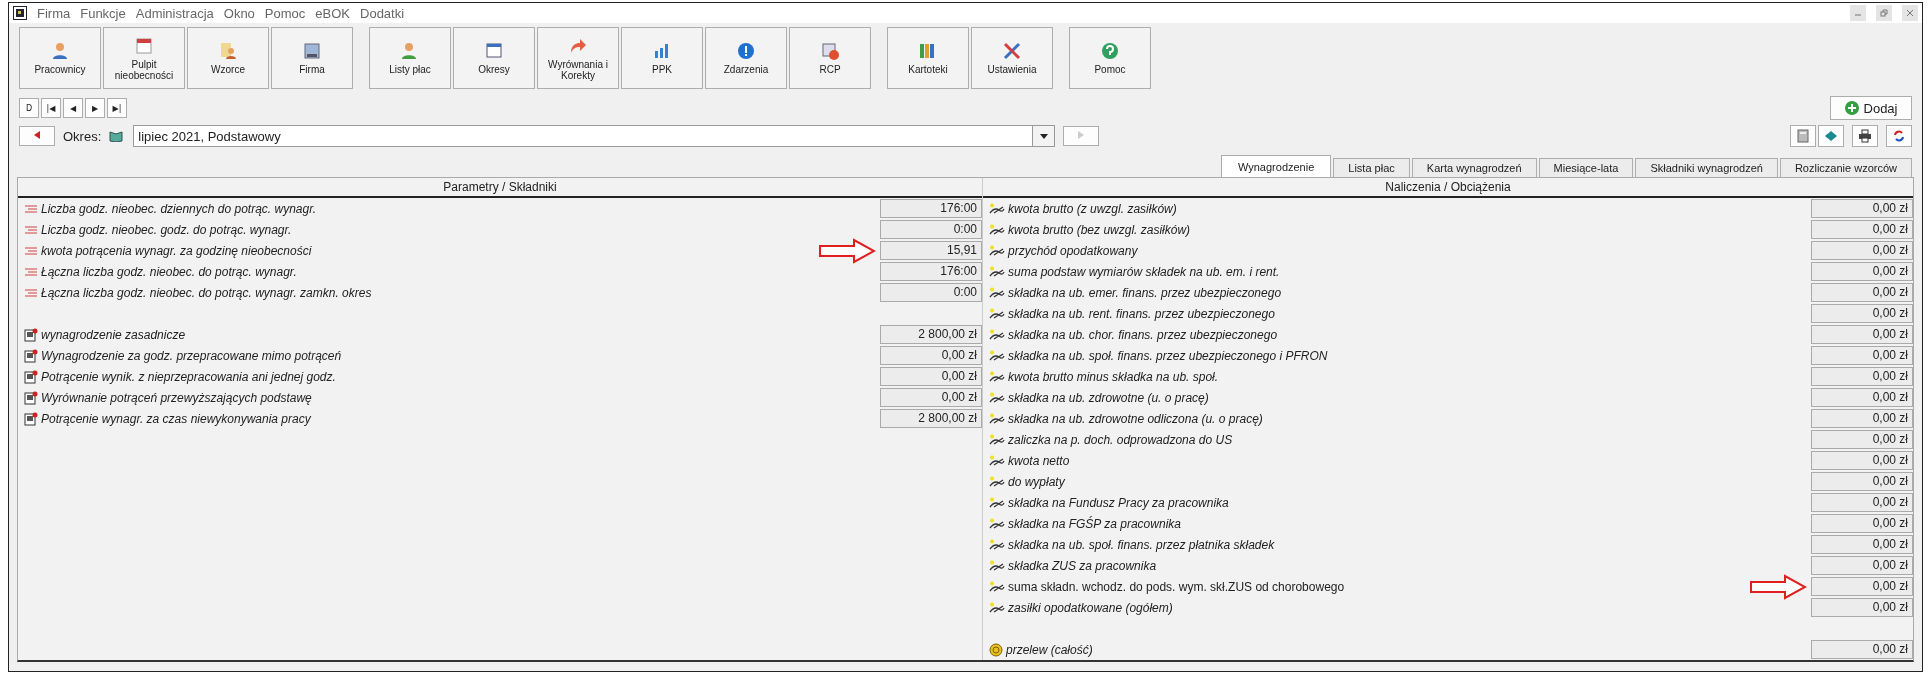  What do you see at coordinates (51, 108) in the screenshot?
I see `navigation-button: |◀` at bounding box center [51, 108].